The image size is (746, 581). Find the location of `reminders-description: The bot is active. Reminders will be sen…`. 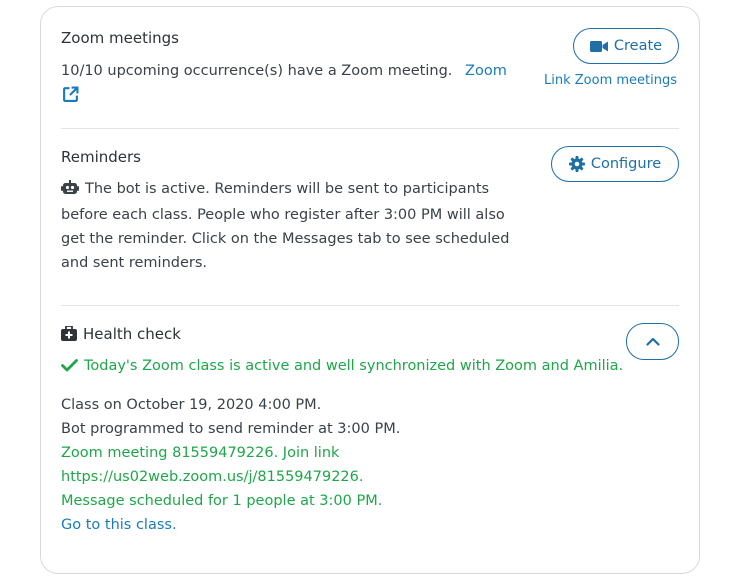

reminders-description: The bot is active. Reminders will be sen… is located at coordinates (296, 226).